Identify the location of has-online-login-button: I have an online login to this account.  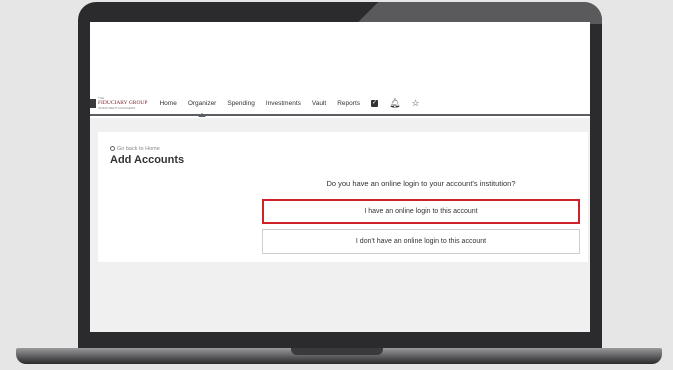
(421, 211).